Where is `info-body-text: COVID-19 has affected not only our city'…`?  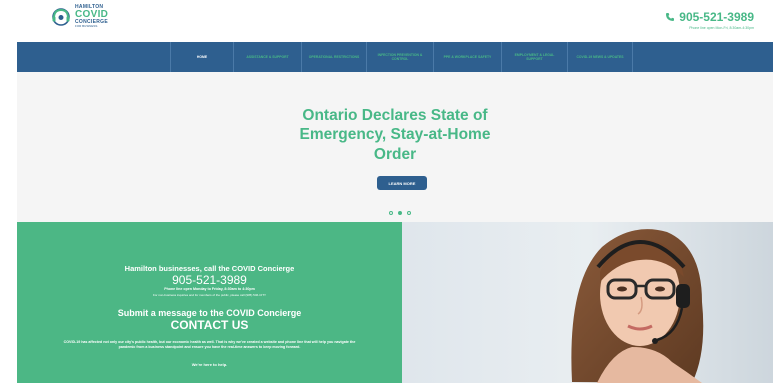
info-body-text: COVID-19 has affected not only our city'… is located at coordinates (209, 345).